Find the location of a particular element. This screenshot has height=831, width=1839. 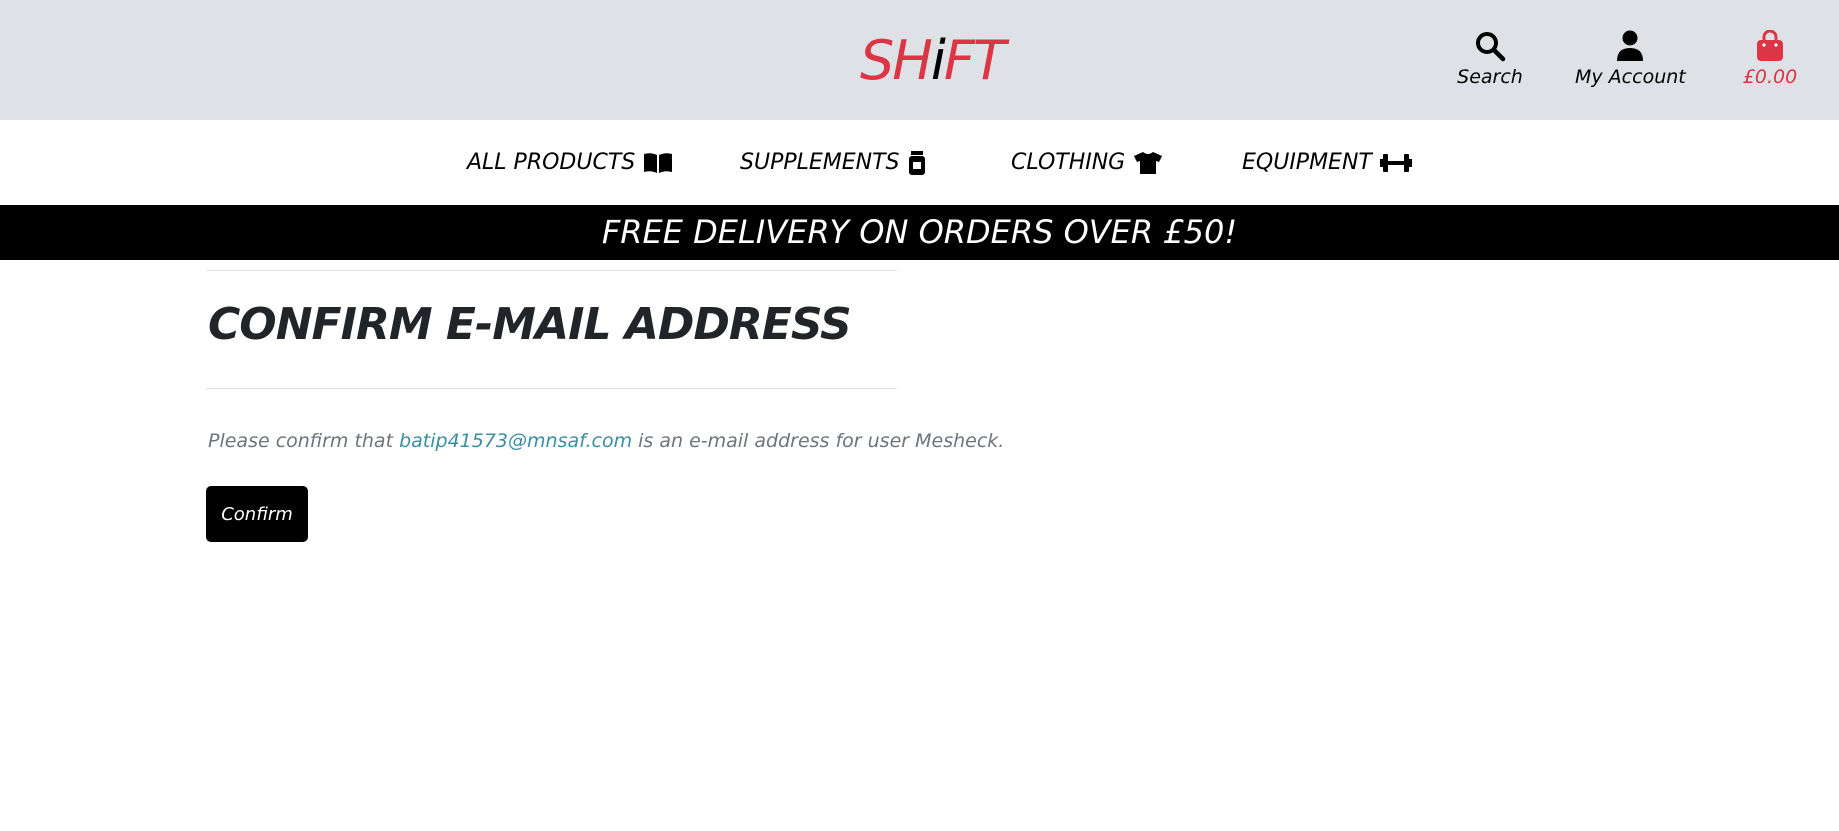

shopping-bag-icon is located at coordinates (1770, 45).